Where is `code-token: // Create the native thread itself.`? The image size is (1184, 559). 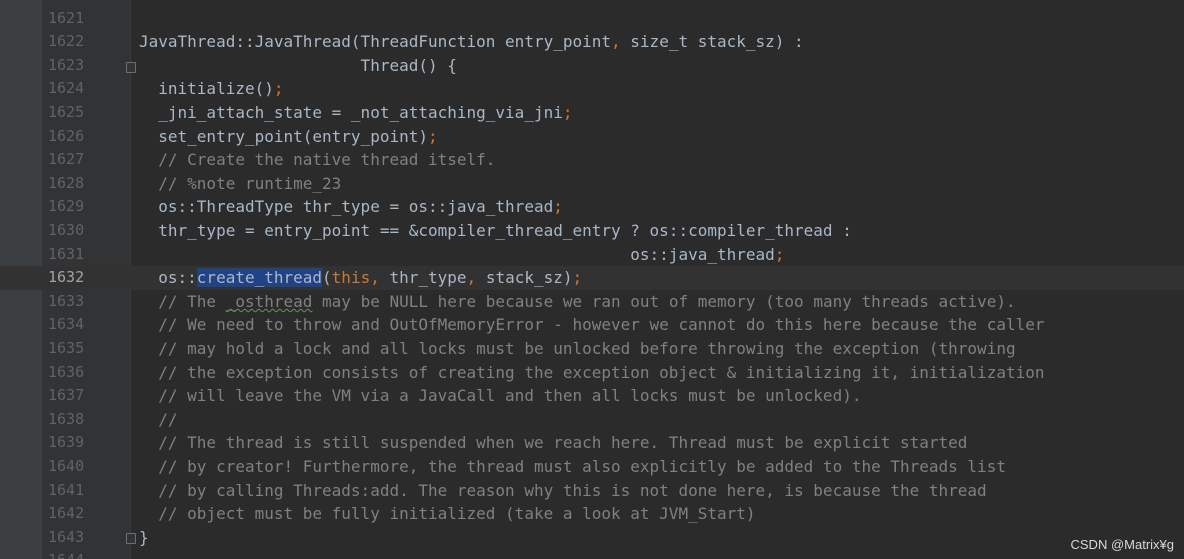 code-token: // Create the native thread itself. is located at coordinates (317, 160).